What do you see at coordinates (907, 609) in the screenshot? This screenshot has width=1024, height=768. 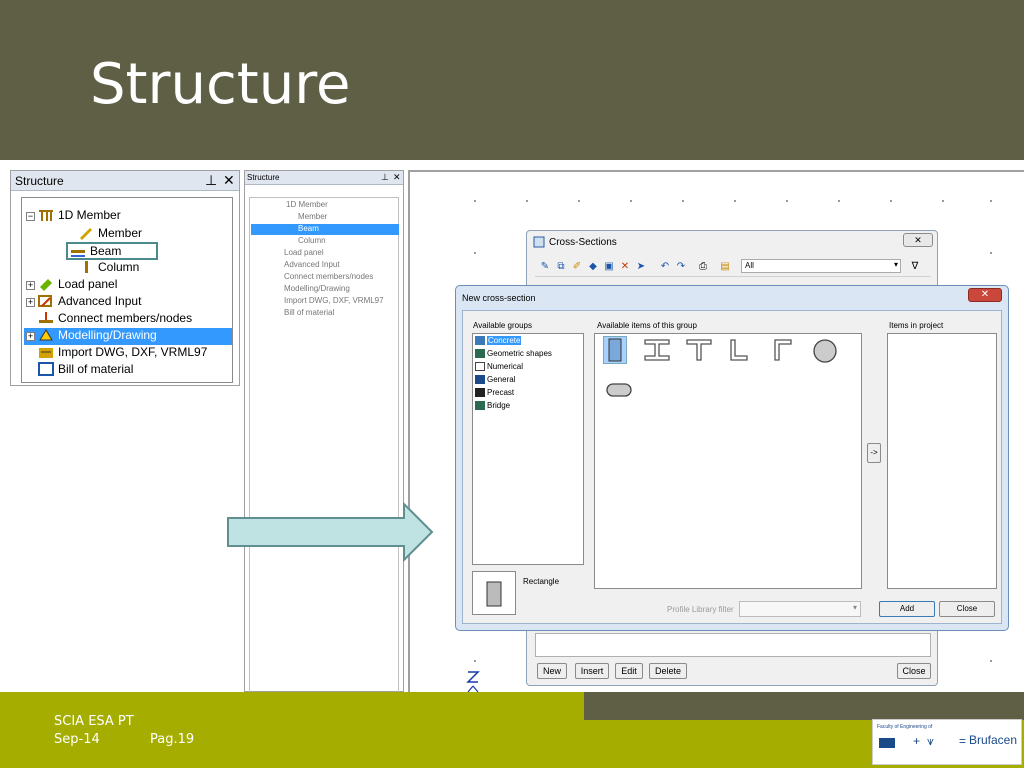 I see `add-button: Add` at bounding box center [907, 609].